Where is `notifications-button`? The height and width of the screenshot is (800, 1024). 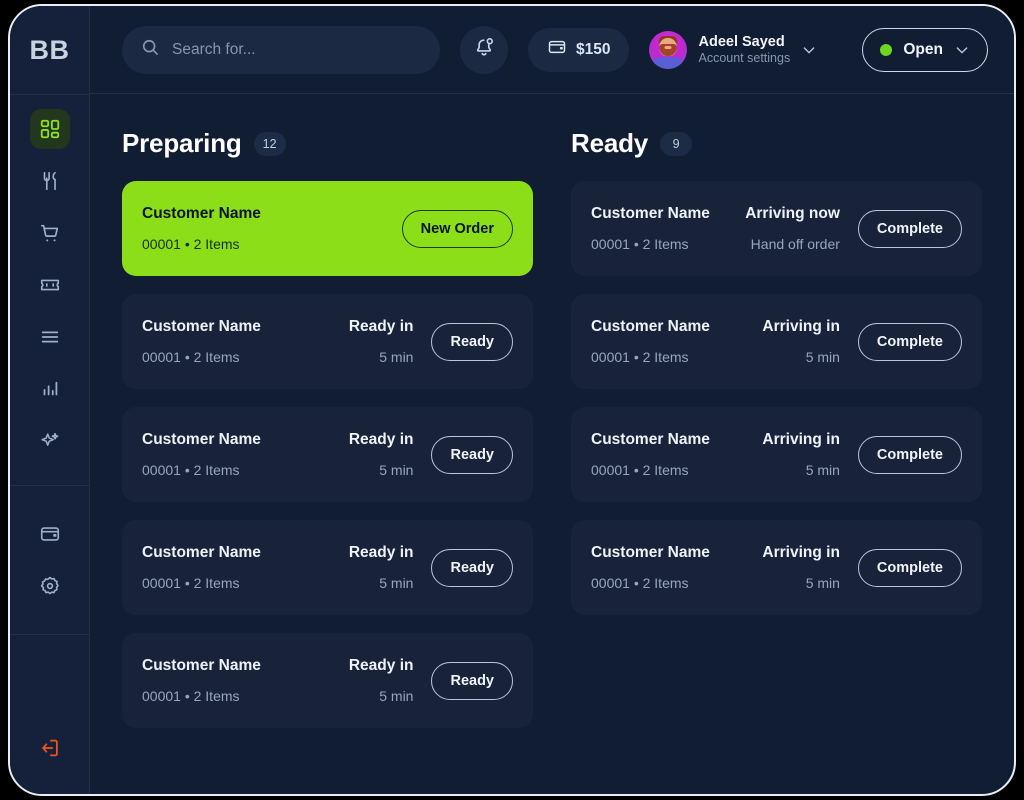
notifications-button is located at coordinates (484, 49).